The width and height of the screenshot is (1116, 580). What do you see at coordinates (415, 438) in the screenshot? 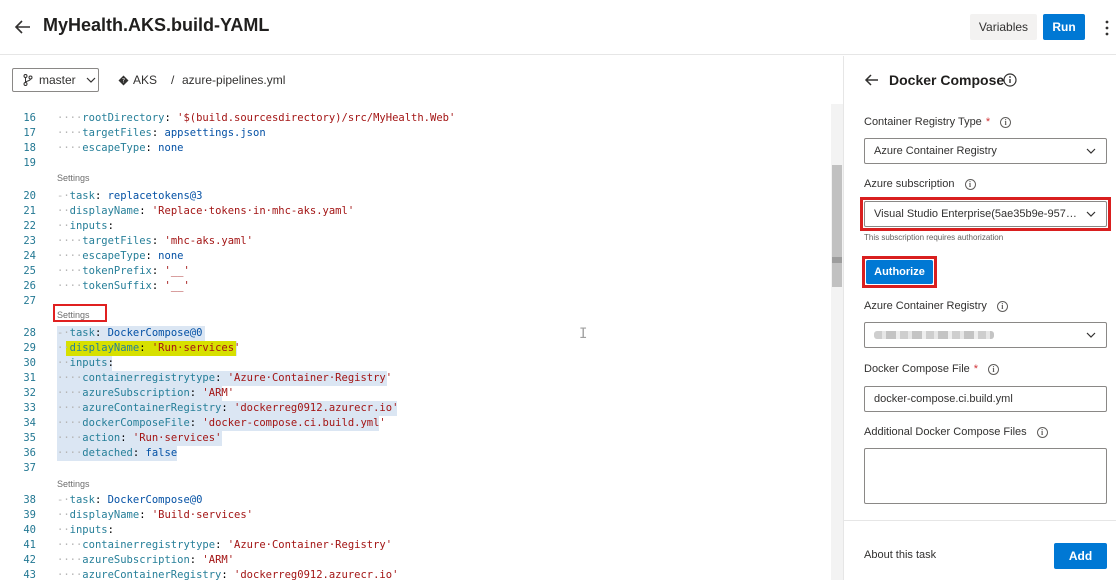
I see `code-line: 35 ····action: 'Run·services'` at bounding box center [415, 438].